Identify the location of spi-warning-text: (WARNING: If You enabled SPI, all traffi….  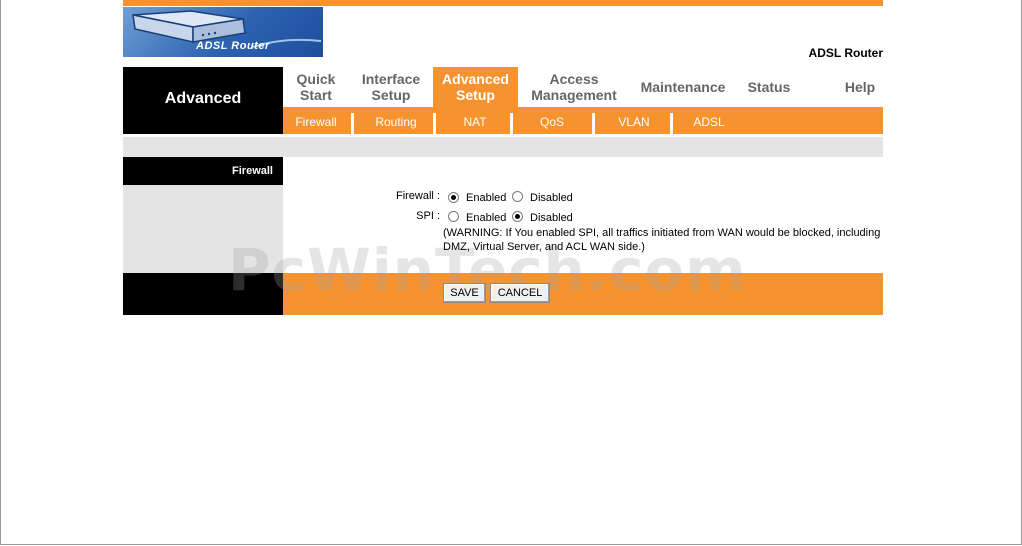
(662, 240).